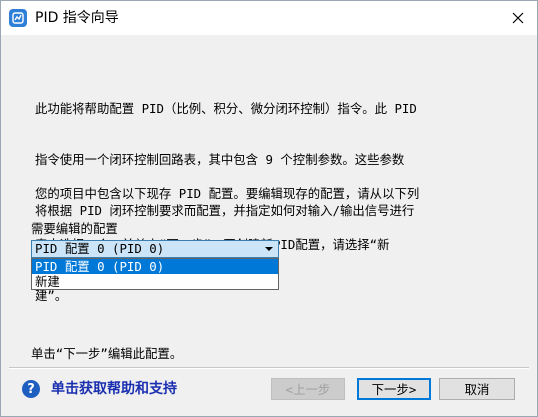  I want to click on dropdown-option-pid0: PID 配置 0 (PID 0), so click(155, 266).